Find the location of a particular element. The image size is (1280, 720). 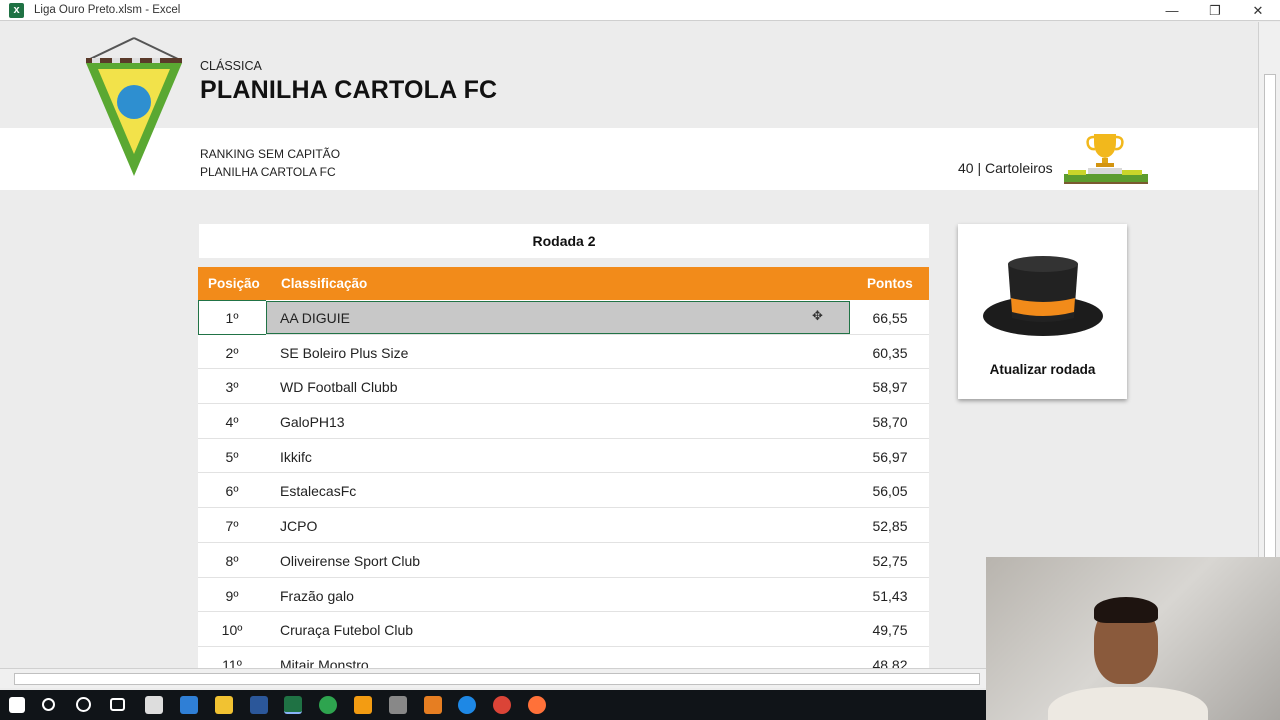

file-explorer-icon is located at coordinates (224, 705).